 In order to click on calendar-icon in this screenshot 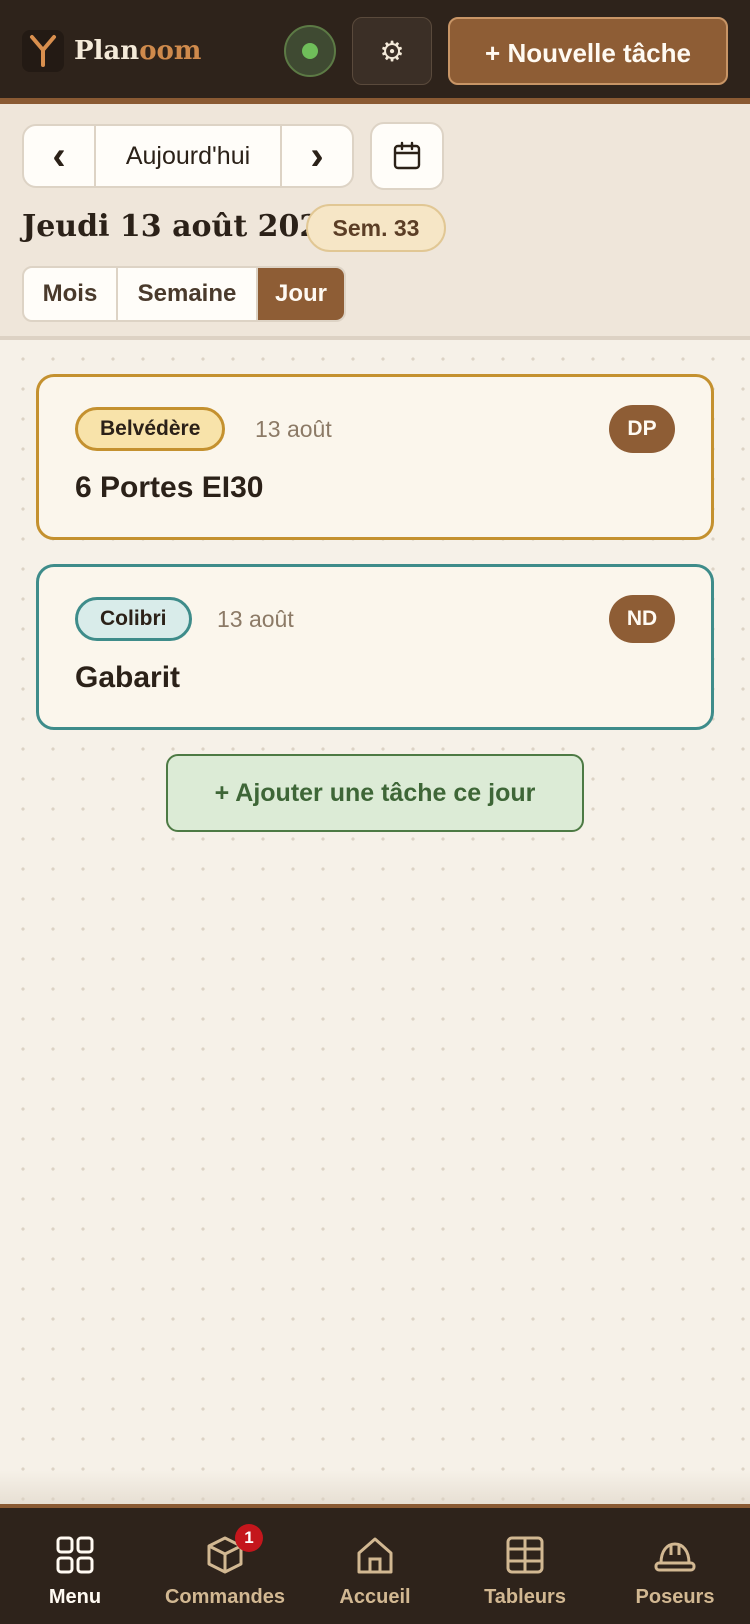, I will do `click(407, 155)`.